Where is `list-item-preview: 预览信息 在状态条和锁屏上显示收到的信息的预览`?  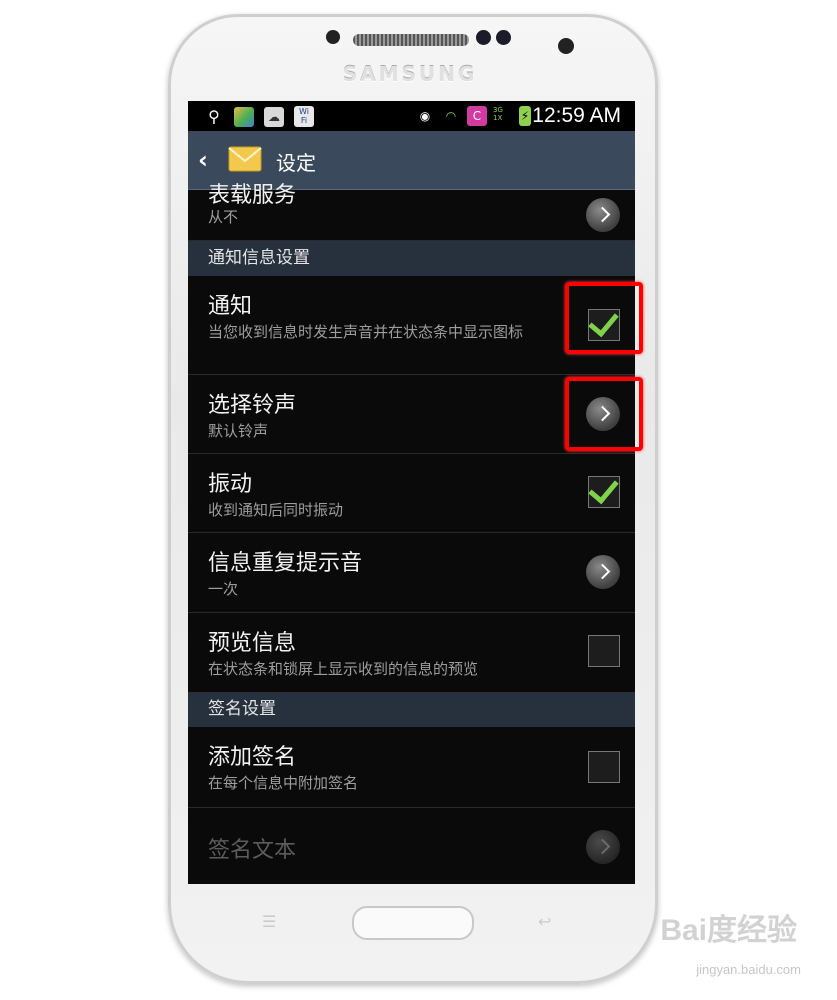
list-item-preview: 预览信息 在状态条和锁屏上显示收到的信息的预览 is located at coordinates (411, 652).